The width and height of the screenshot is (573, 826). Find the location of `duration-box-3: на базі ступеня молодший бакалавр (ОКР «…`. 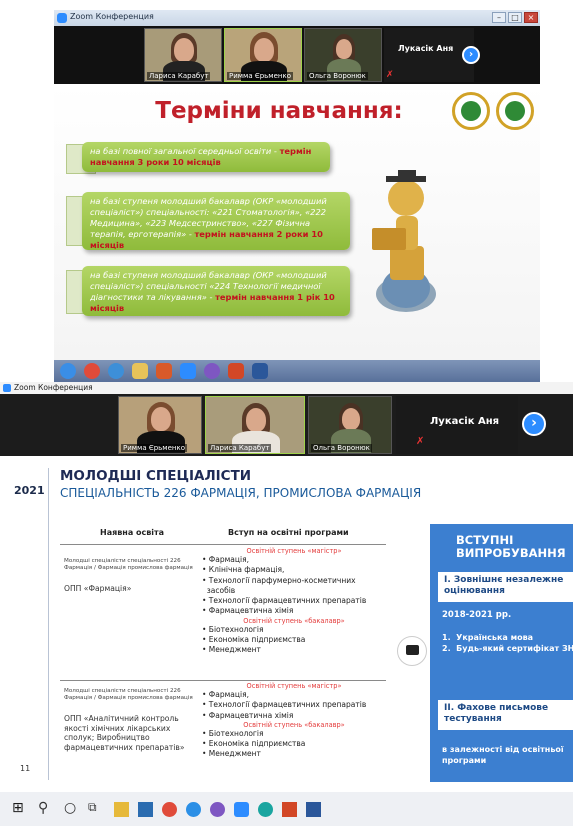

duration-box-3: на базі ступеня молодший бакалавр (ОКР «… is located at coordinates (216, 291).